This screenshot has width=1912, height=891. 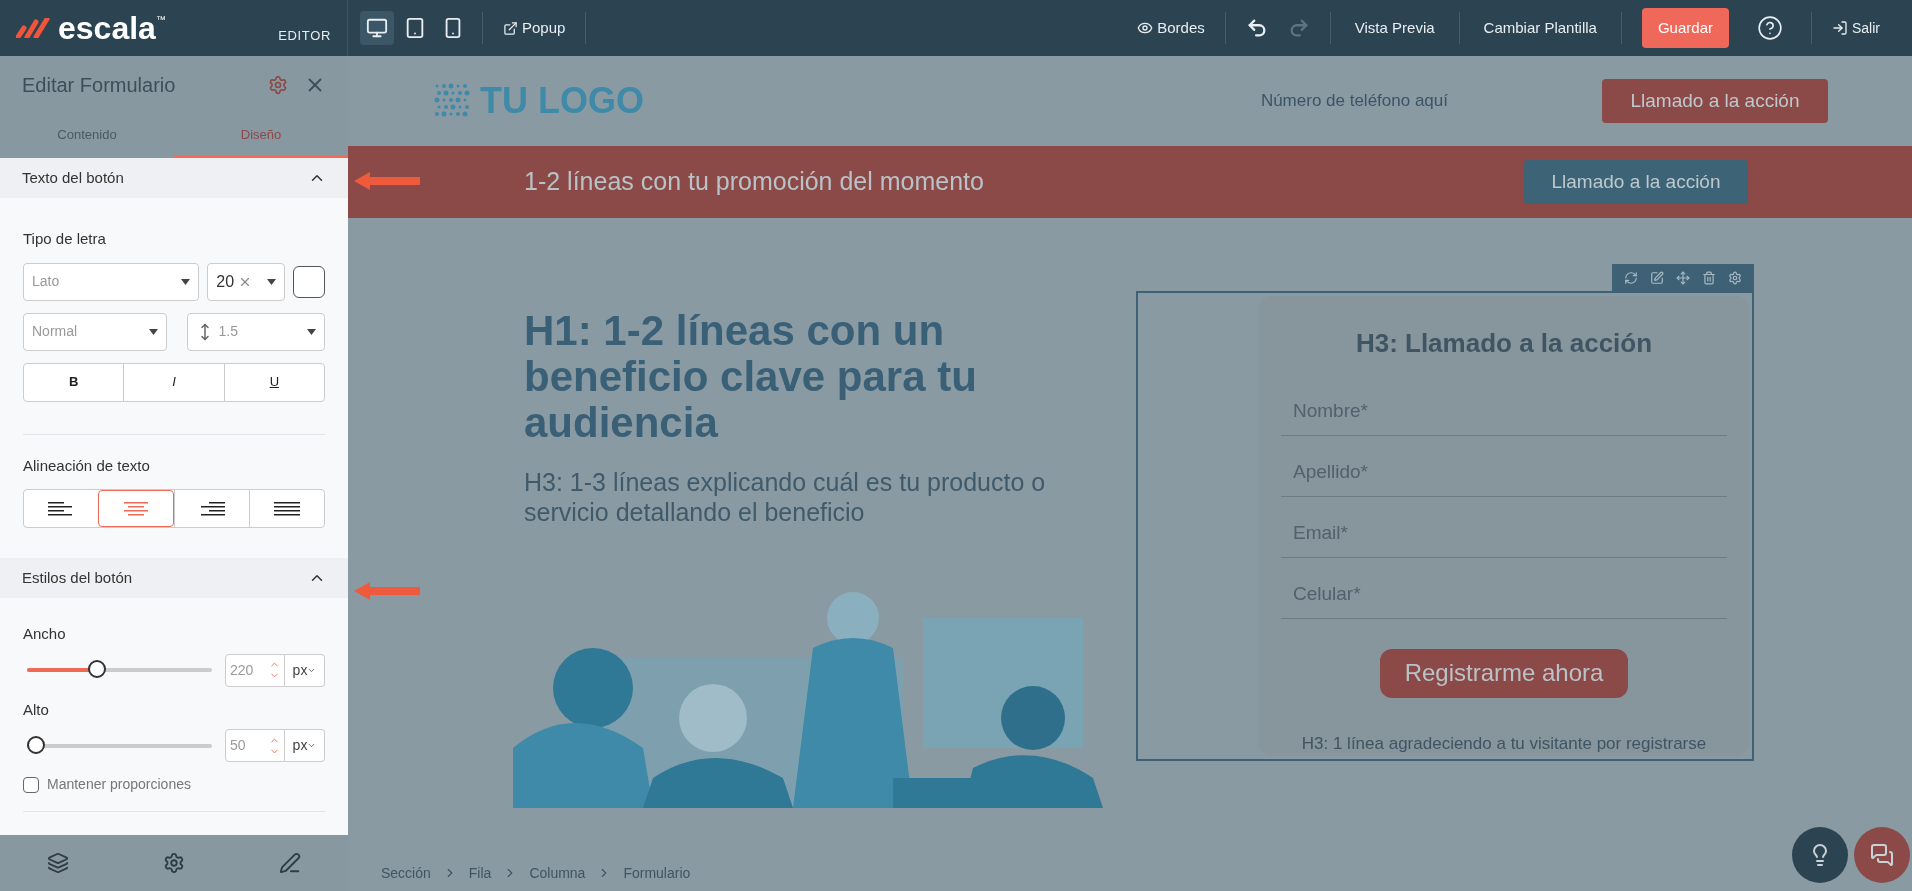 What do you see at coordinates (415, 28) in the screenshot?
I see `tablet-icon` at bounding box center [415, 28].